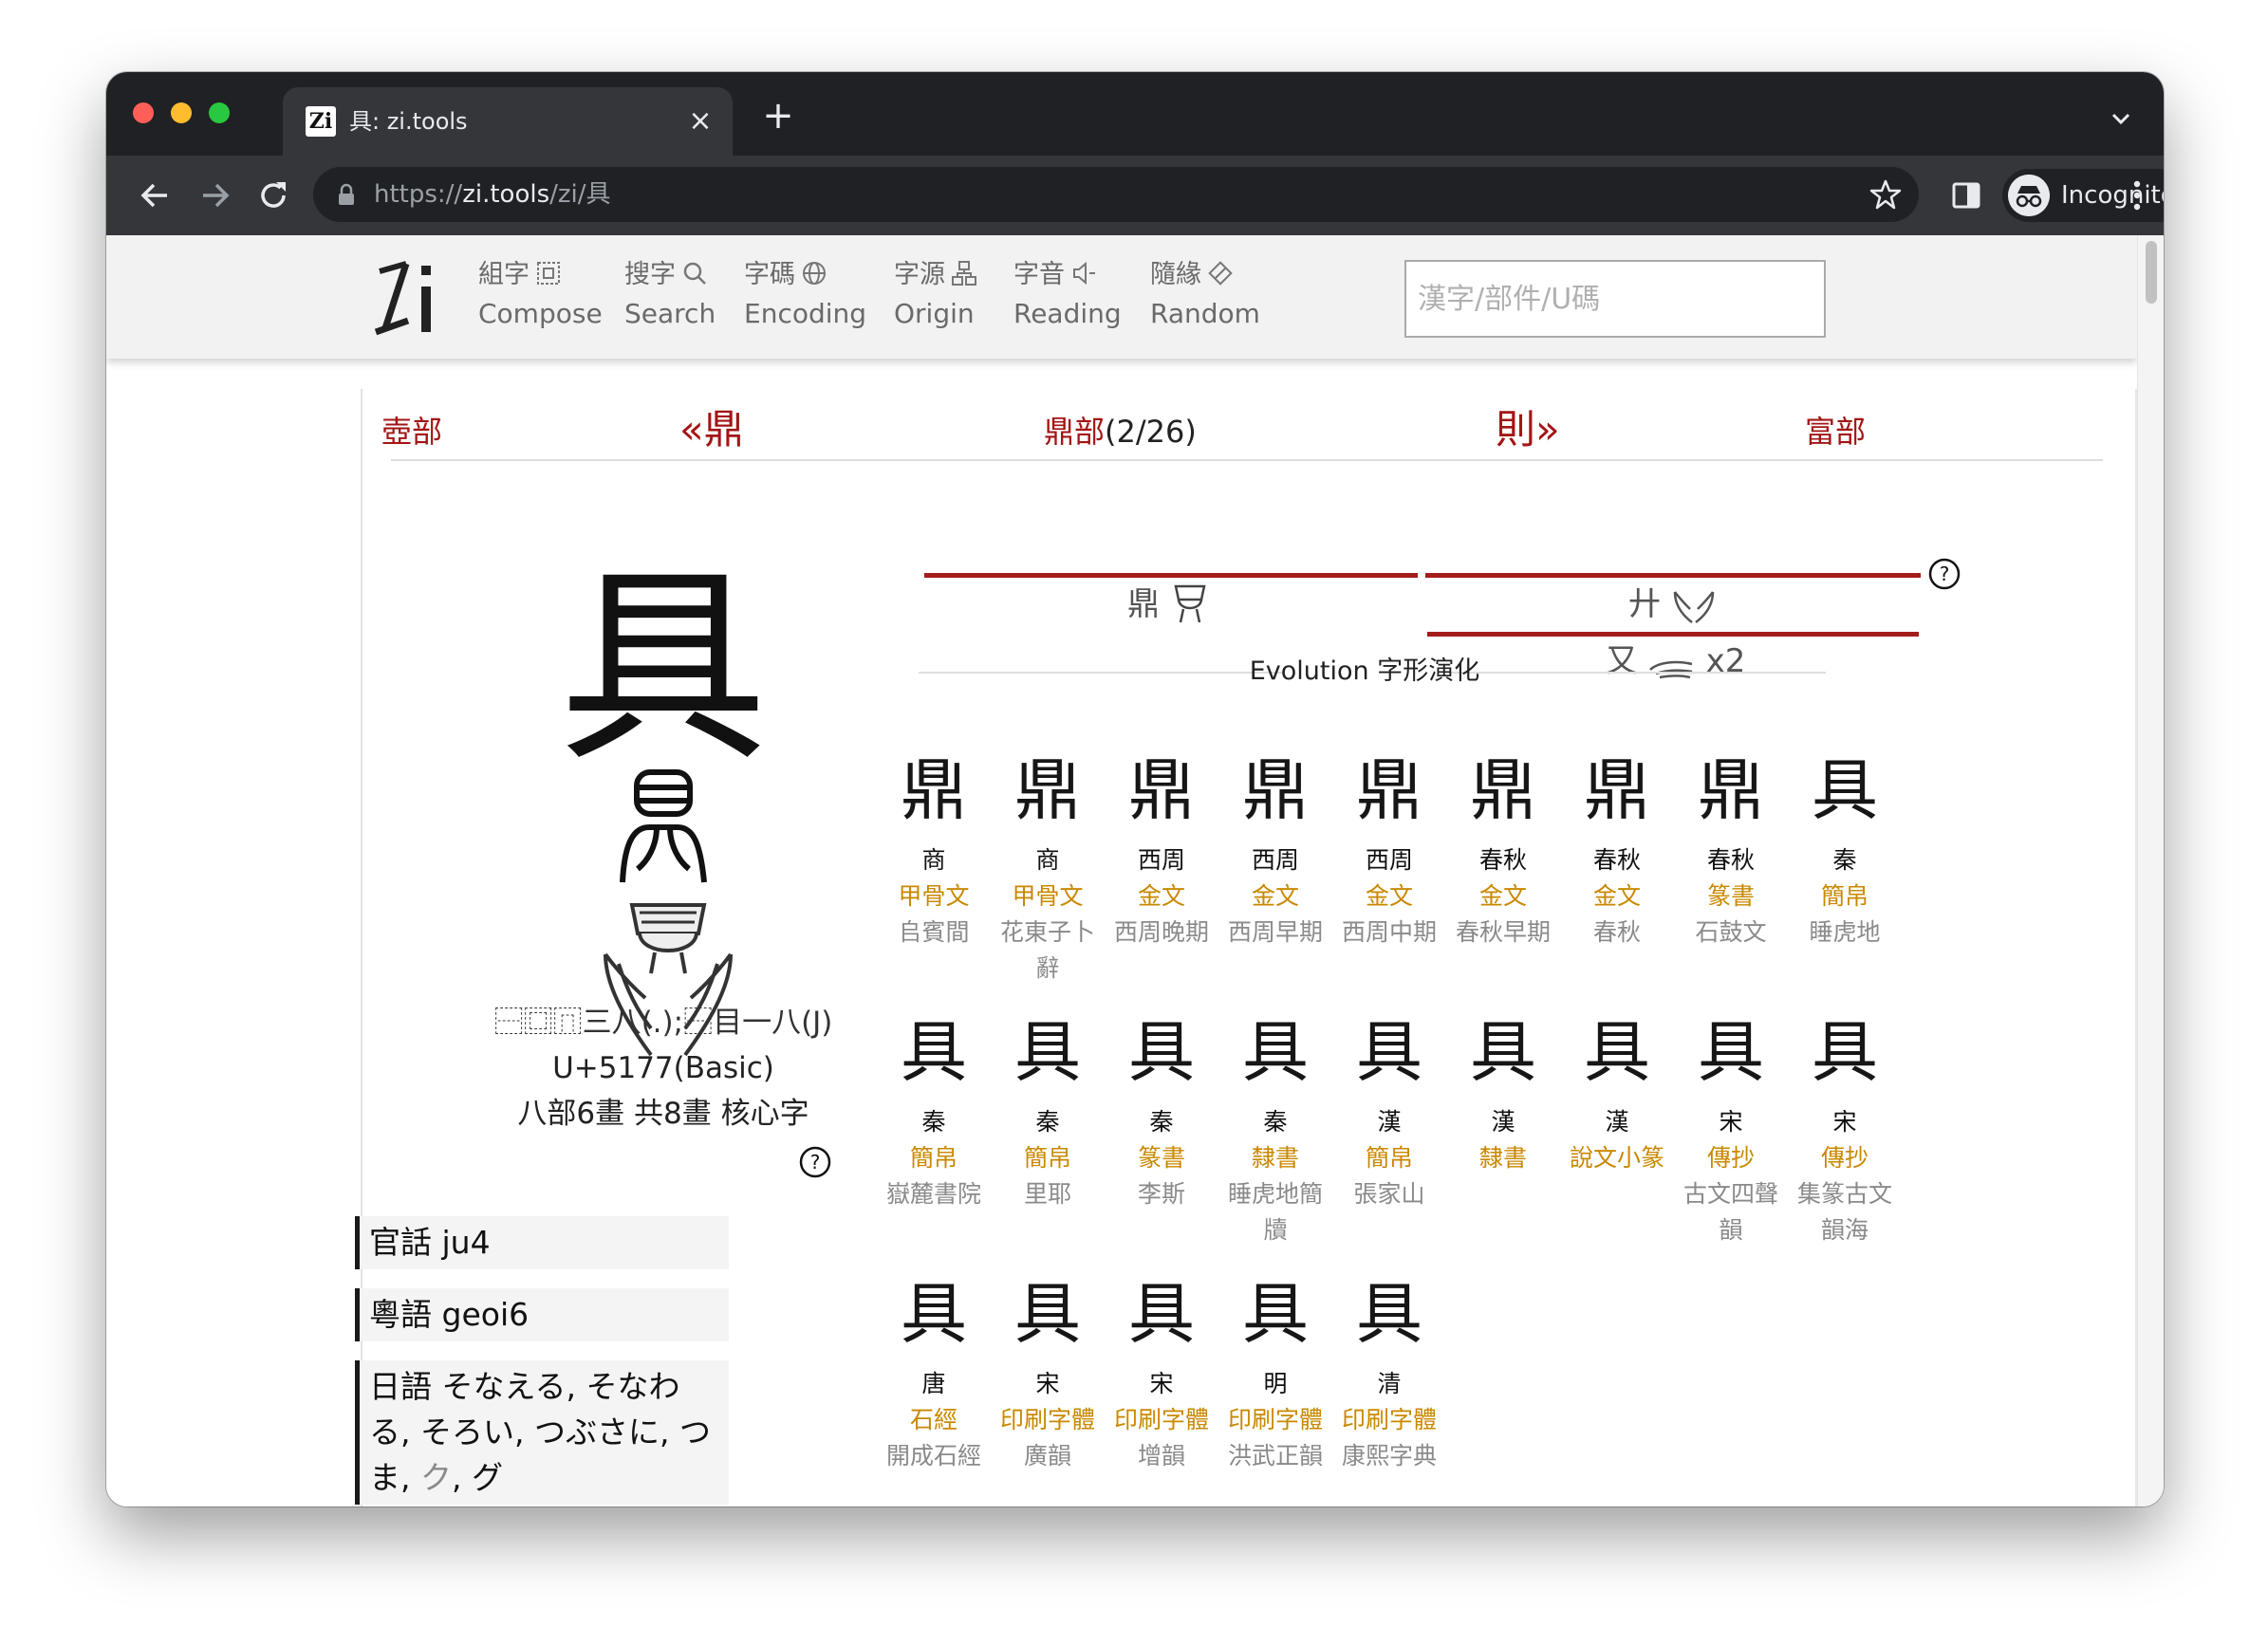 This screenshot has width=2268, height=1645. What do you see at coordinates (1275, 1455) in the screenshot?
I see `evolution-source: 洪武正韻` at bounding box center [1275, 1455].